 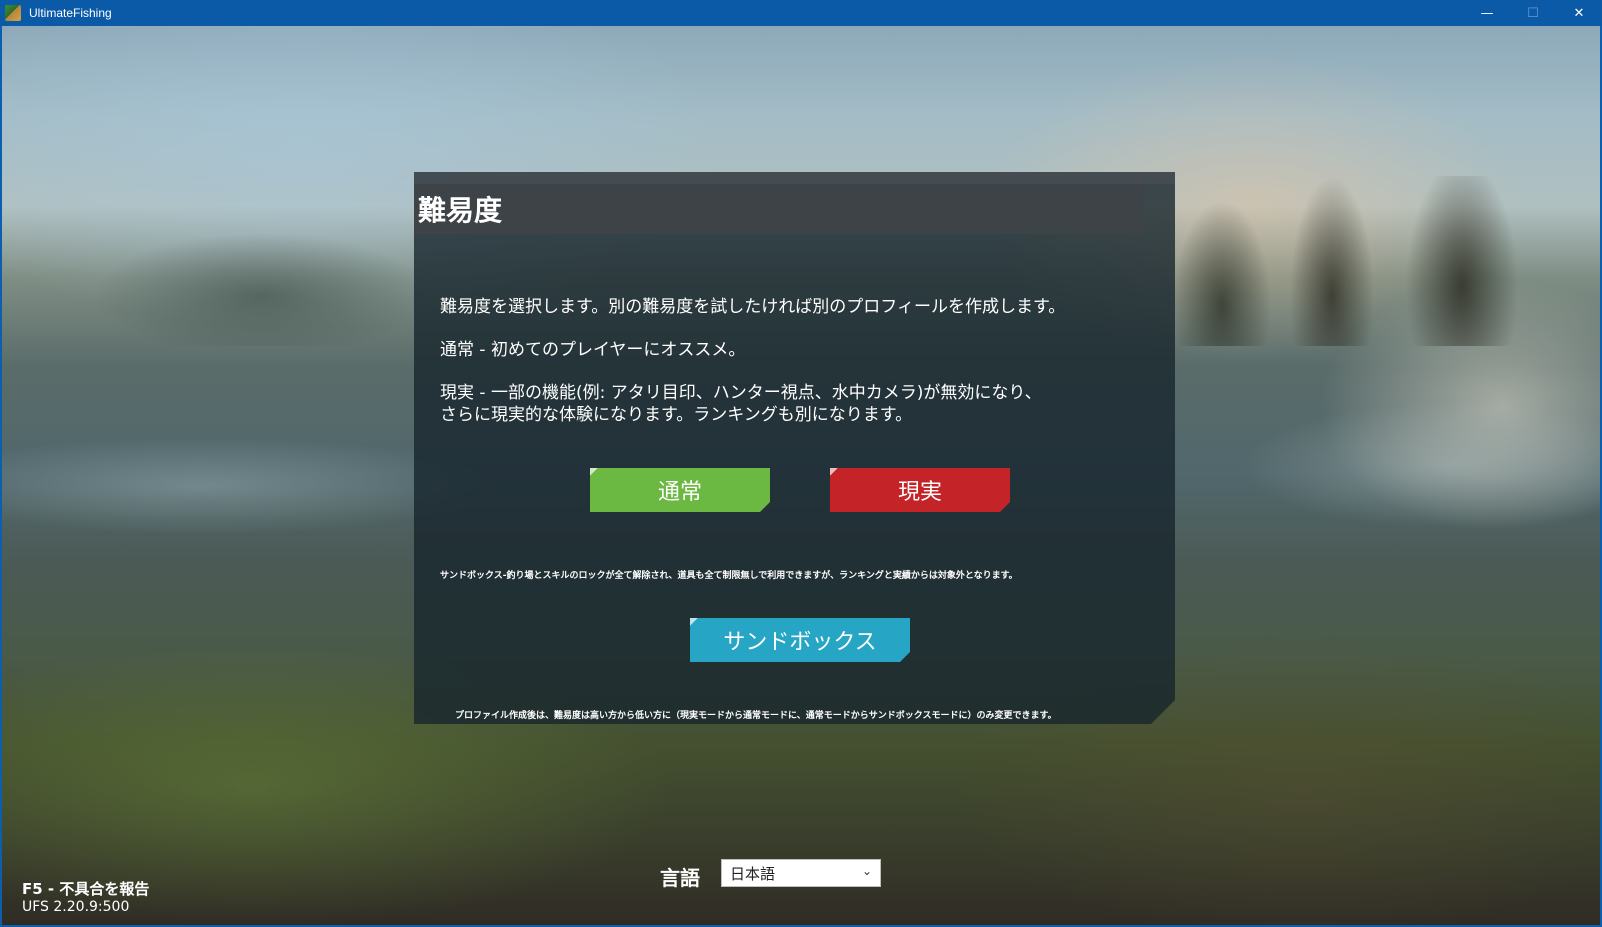 I want to click on maximize-button: ☐, so click(x=1533, y=13).